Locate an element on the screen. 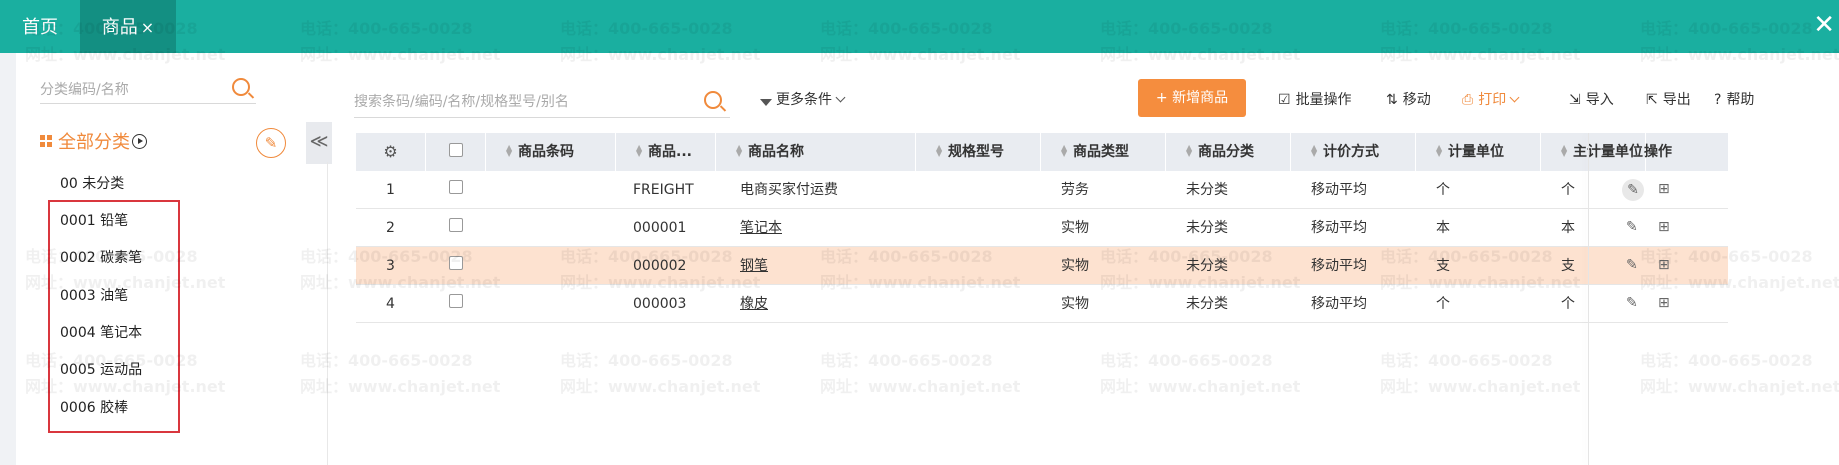 Image resolution: width=1839 pixels, height=465 pixels. add-goods-button: + 新增商品 is located at coordinates (1192, 98).